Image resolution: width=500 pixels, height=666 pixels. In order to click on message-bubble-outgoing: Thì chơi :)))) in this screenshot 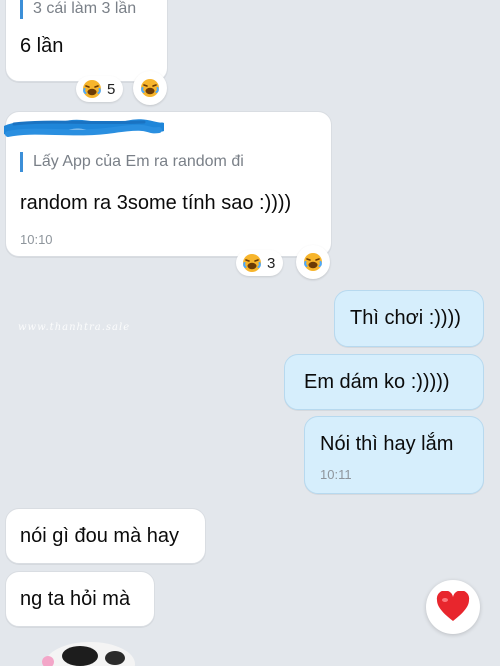, I will do `click(409, 318)`.